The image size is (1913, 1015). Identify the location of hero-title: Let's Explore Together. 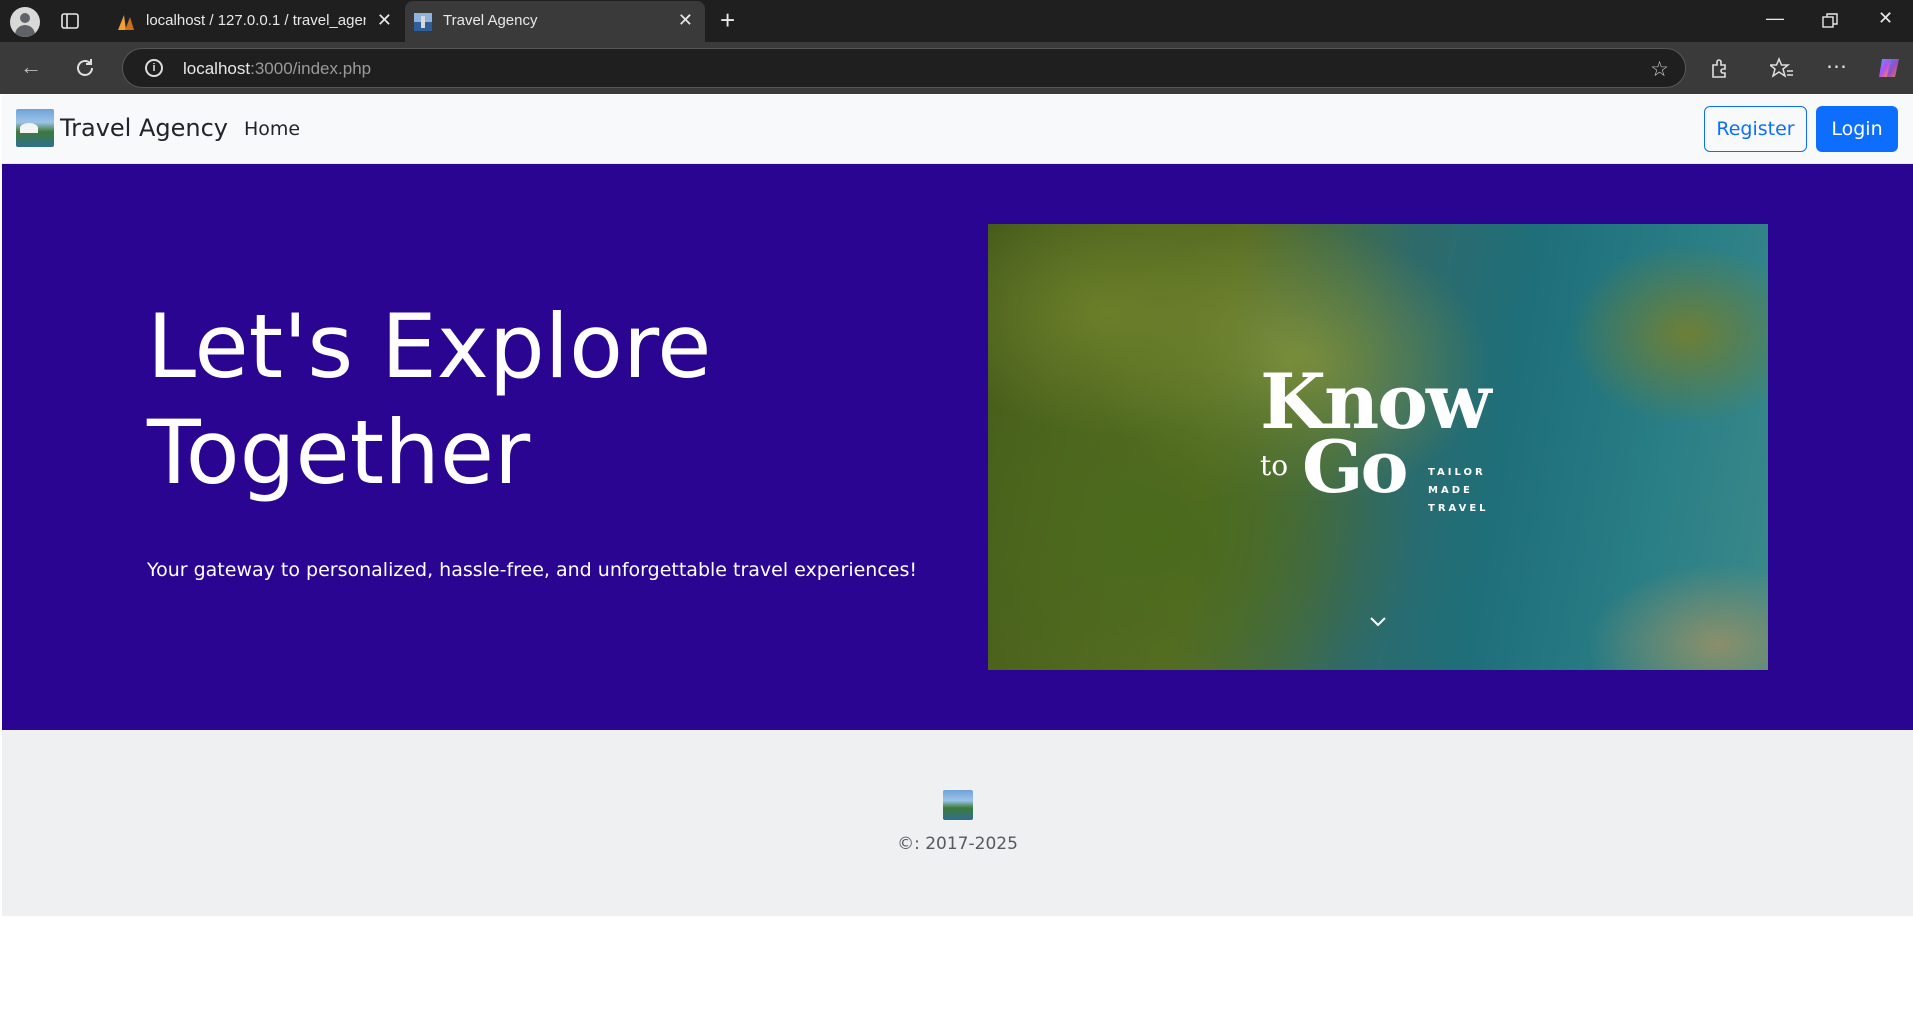
(429, 399).